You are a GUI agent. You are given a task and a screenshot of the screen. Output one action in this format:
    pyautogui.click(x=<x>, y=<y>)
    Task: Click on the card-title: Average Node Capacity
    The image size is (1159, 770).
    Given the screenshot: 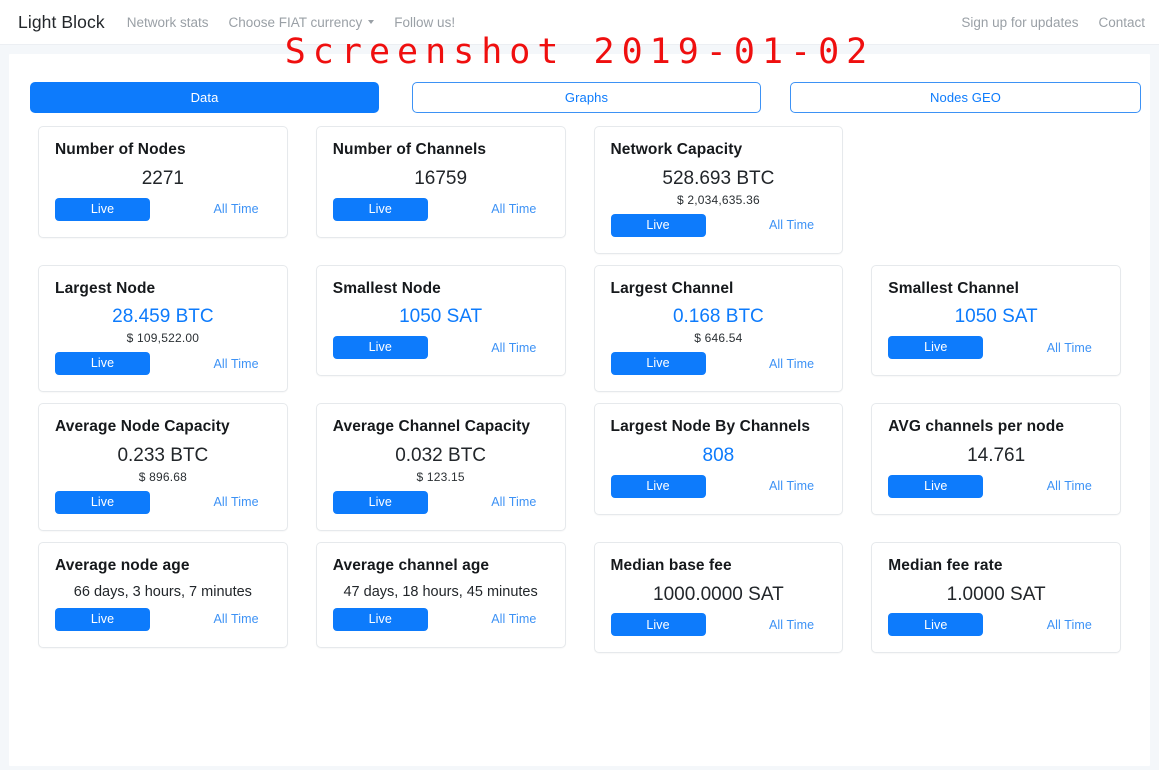 What is the action you would take?
    pyautogui.click(x=142, y=427)
    